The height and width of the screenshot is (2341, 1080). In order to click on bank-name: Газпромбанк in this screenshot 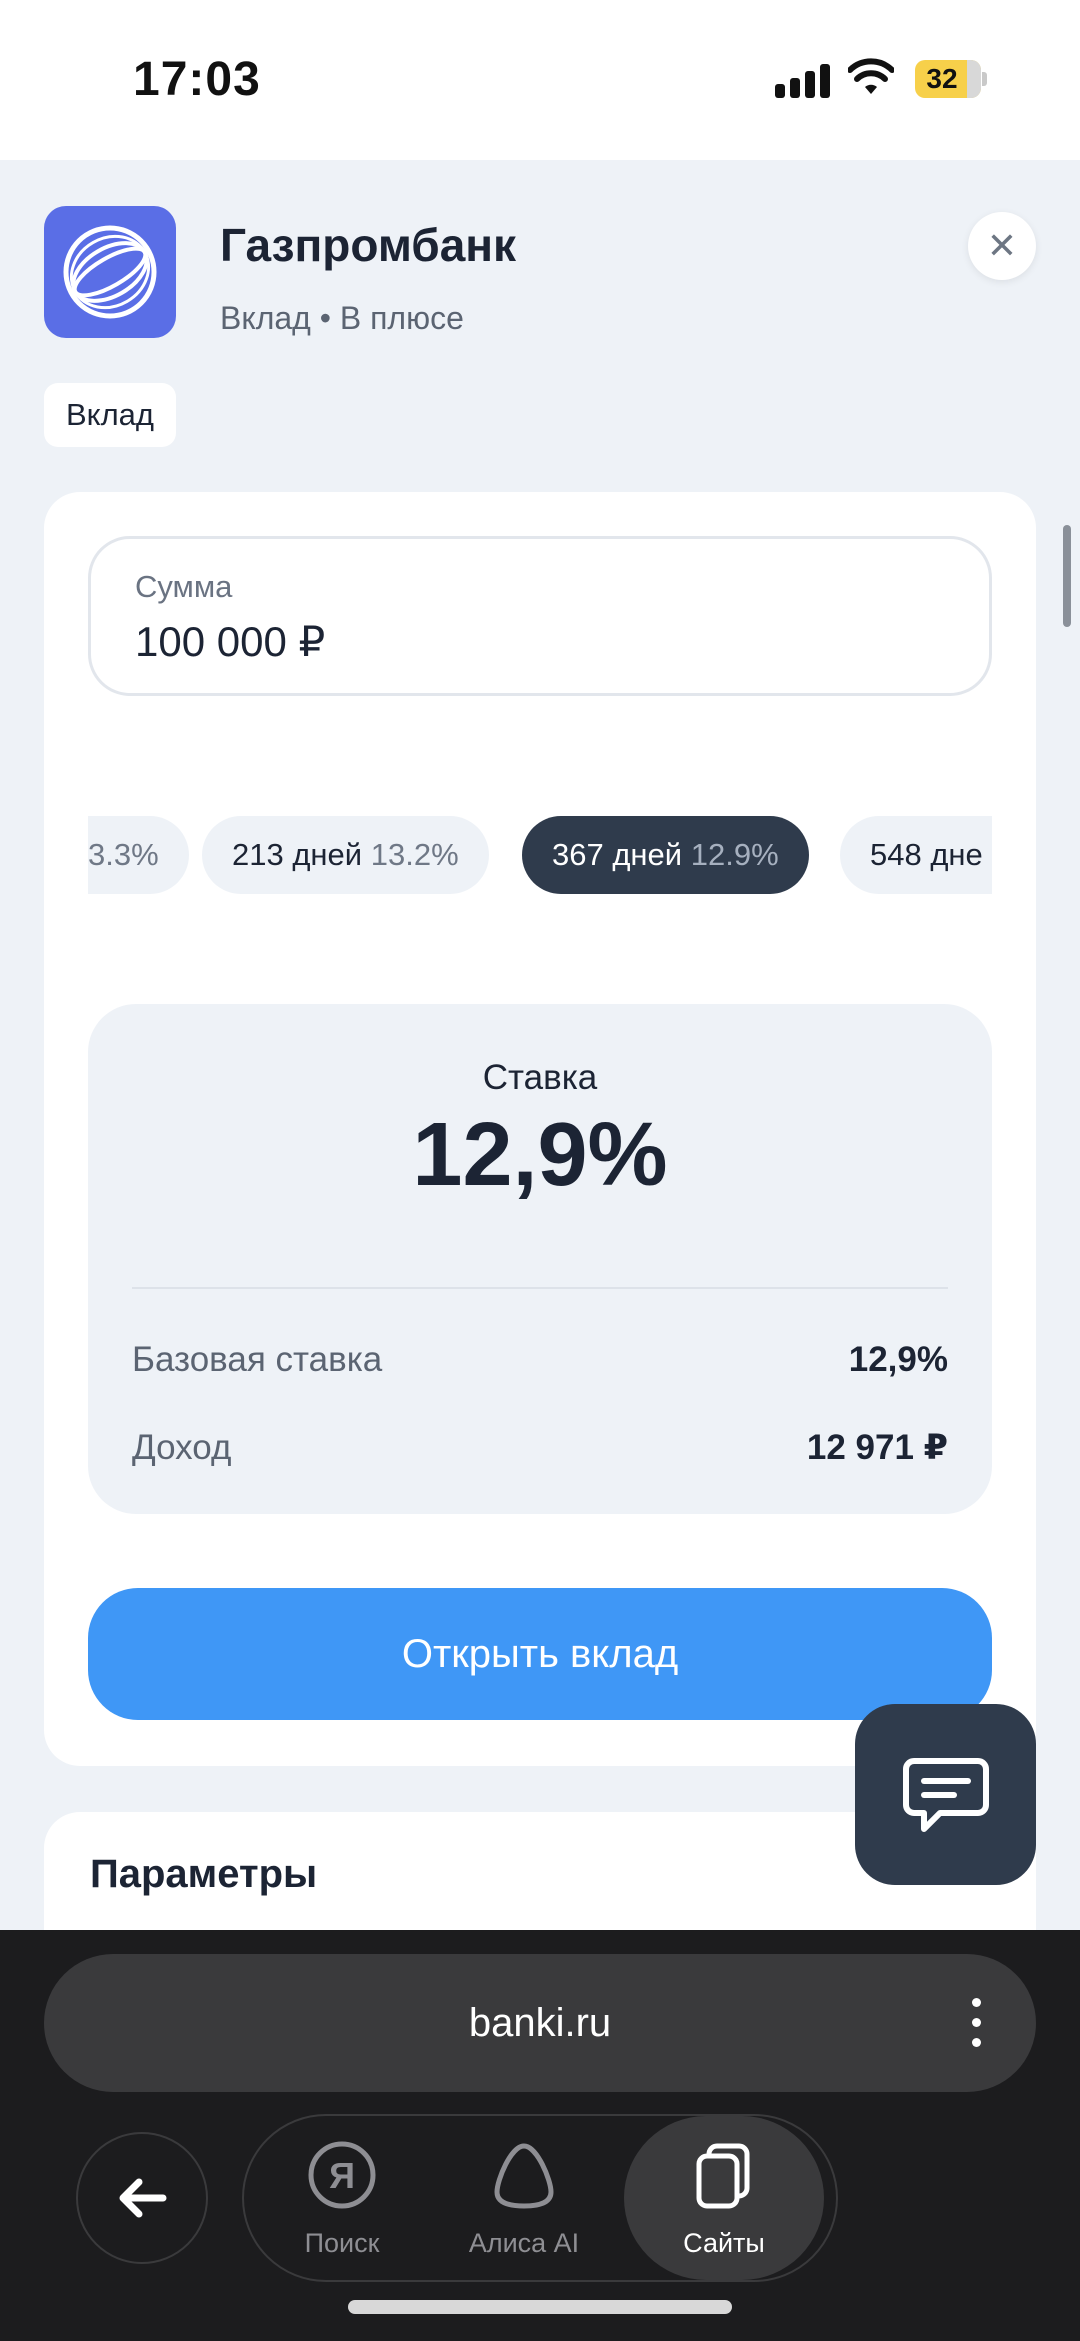, I will do `click(368, 245)`.